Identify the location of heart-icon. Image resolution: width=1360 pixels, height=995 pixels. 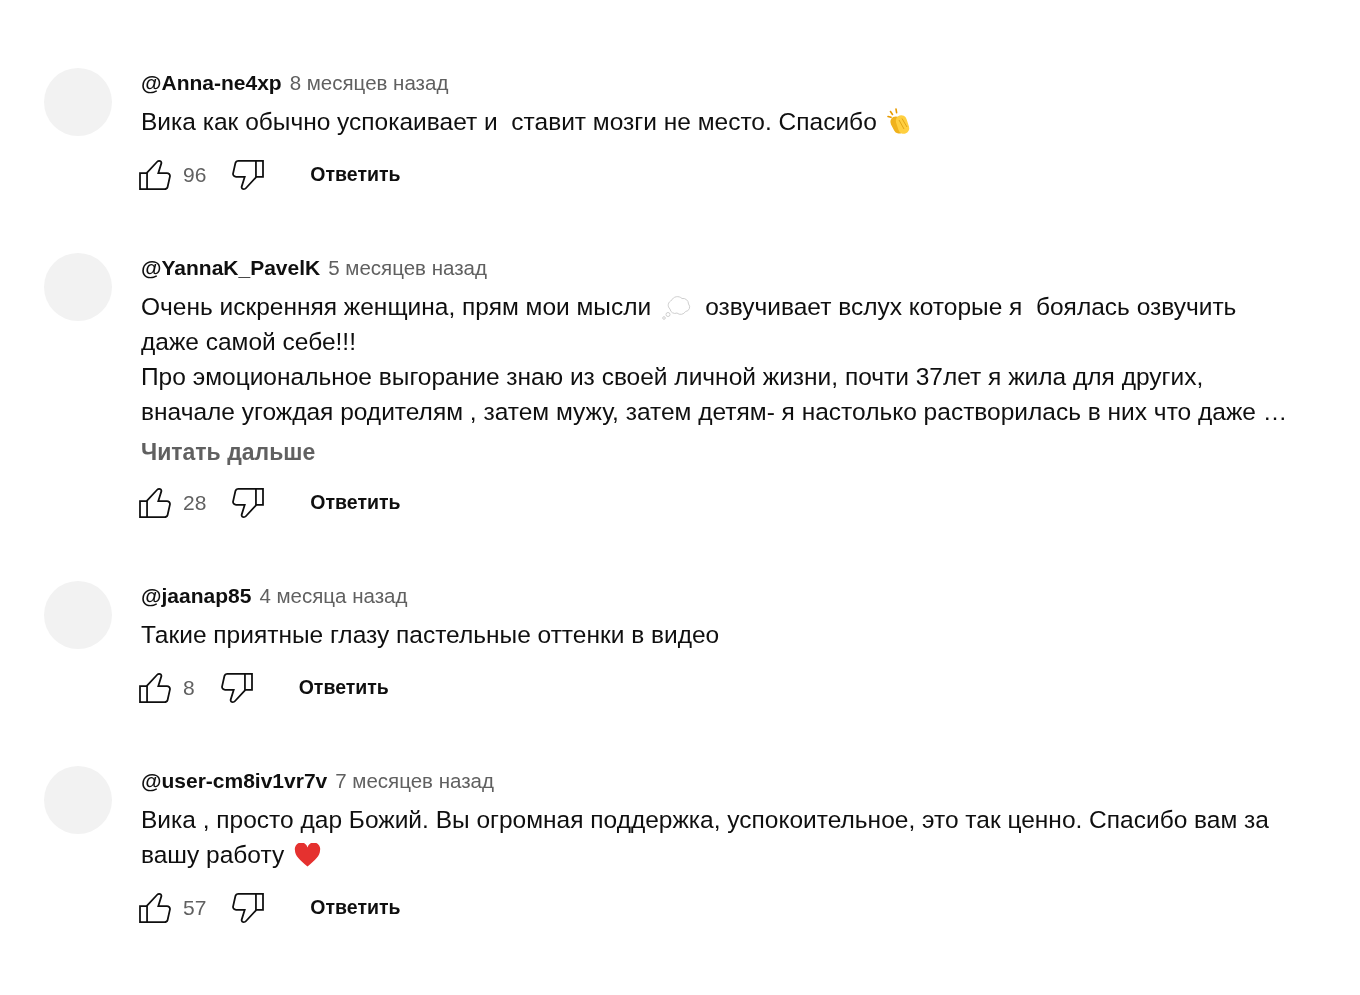
(308, 854).